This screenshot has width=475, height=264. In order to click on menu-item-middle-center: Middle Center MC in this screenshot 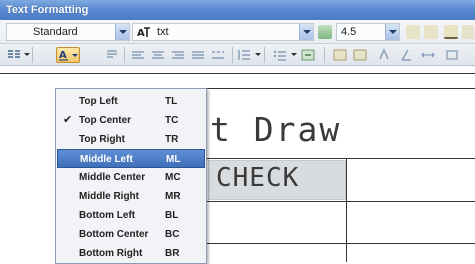, I will do `click(131, 177)`.